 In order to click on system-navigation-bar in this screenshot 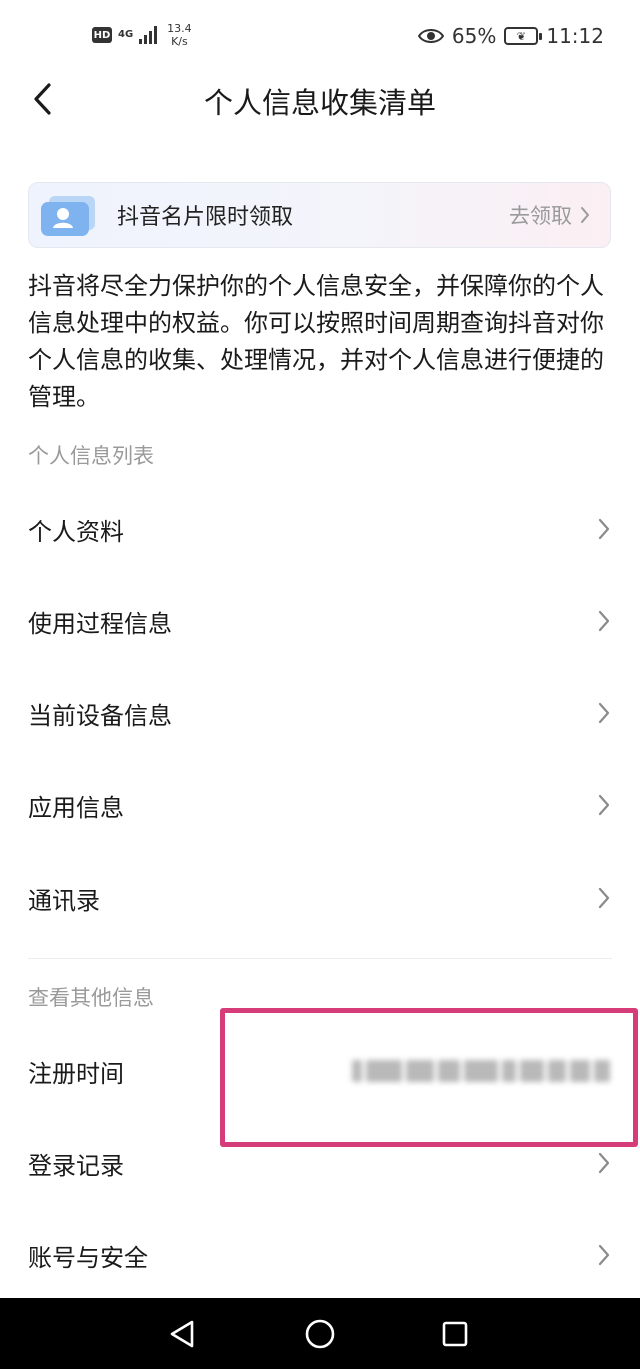, I will do `click(320, 1333)`.